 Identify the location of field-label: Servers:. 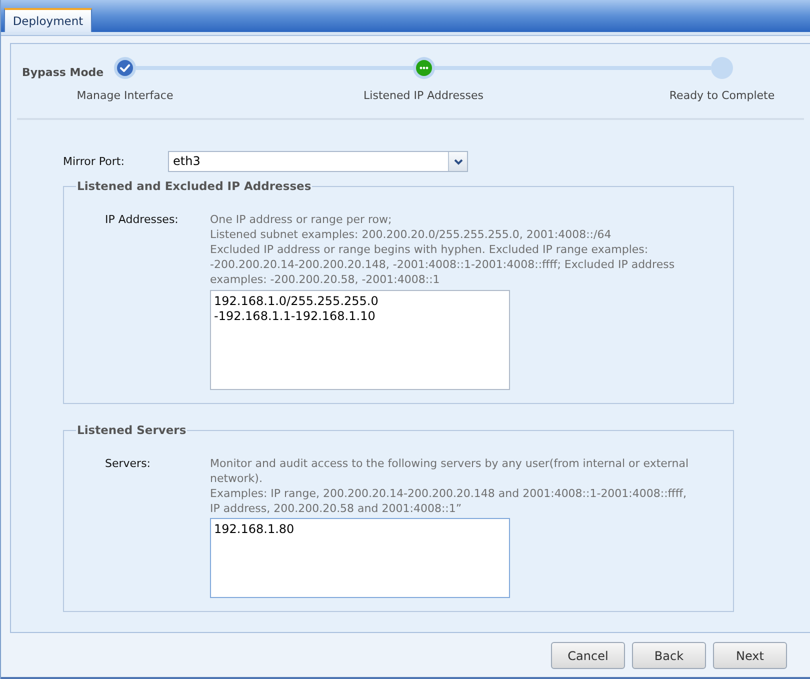
(128, 463).